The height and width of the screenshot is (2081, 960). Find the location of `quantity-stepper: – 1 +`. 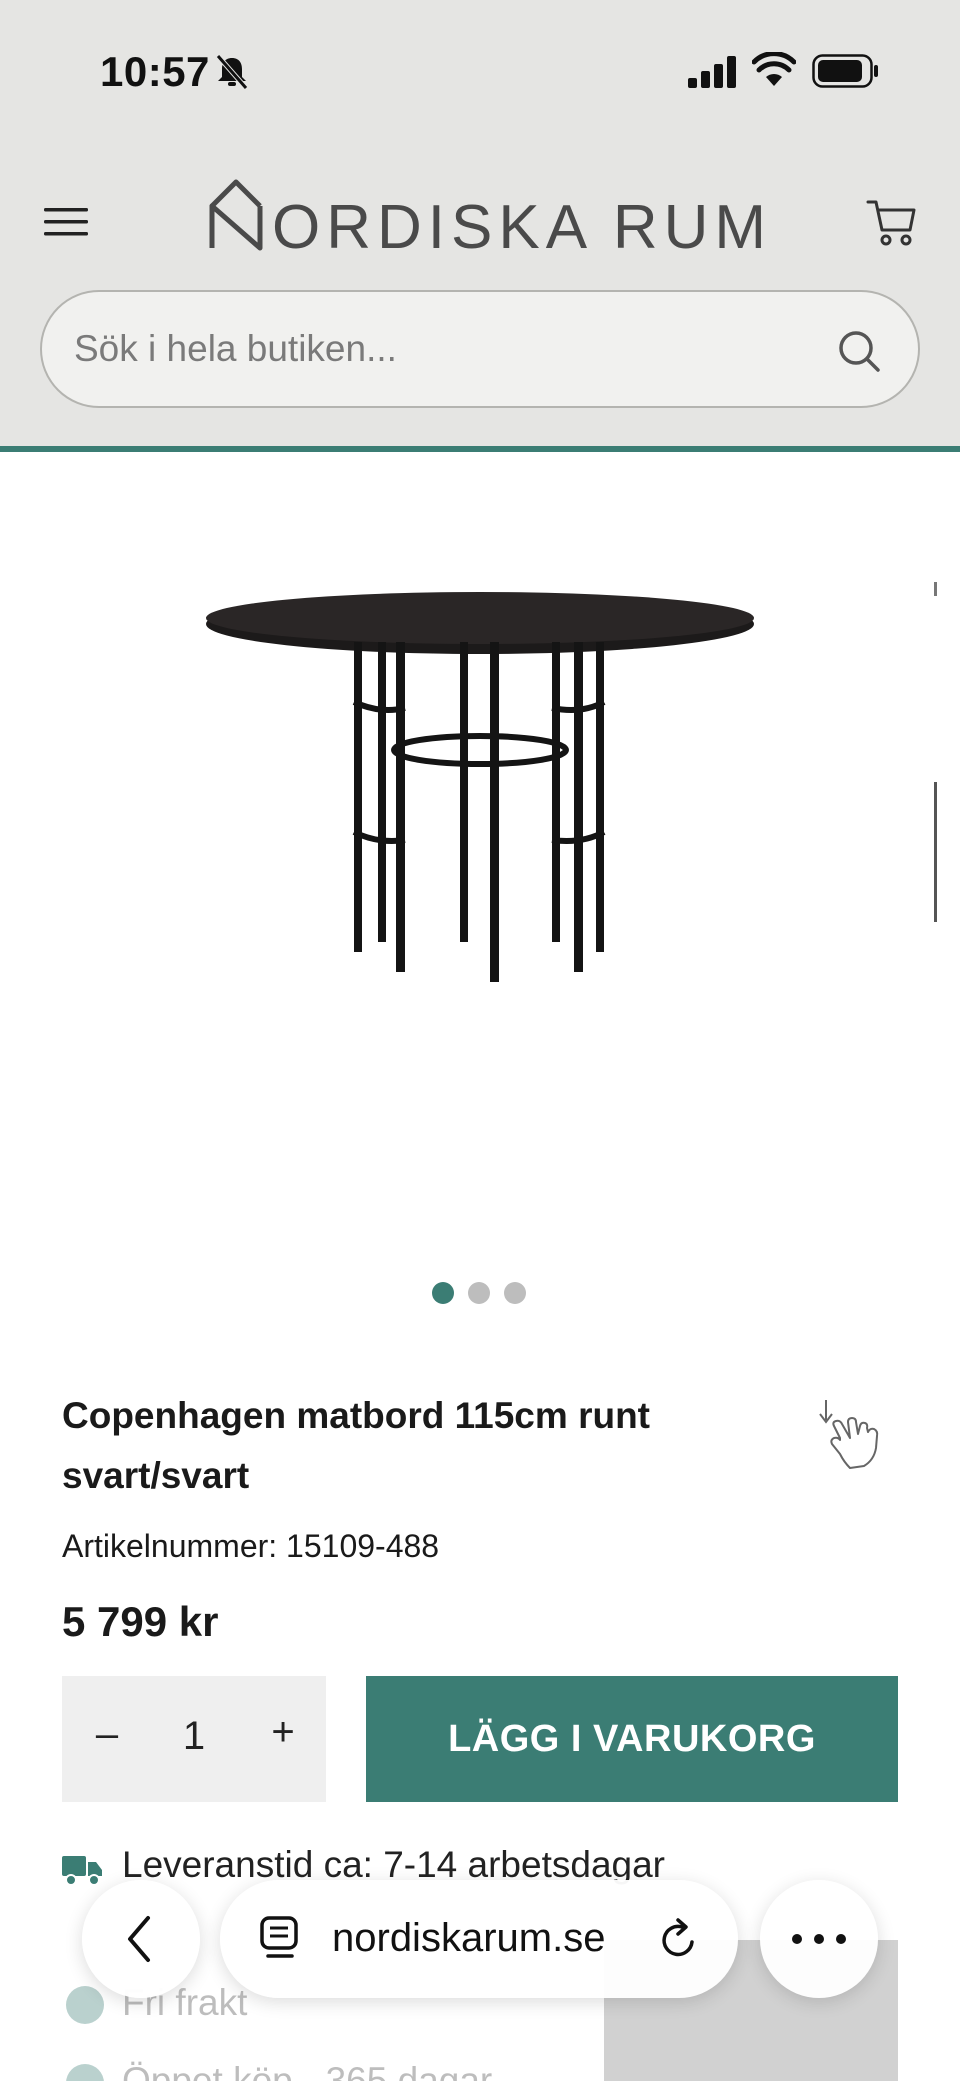

quantity-stepper: – 1 + is located at coordinates (194, 1739).